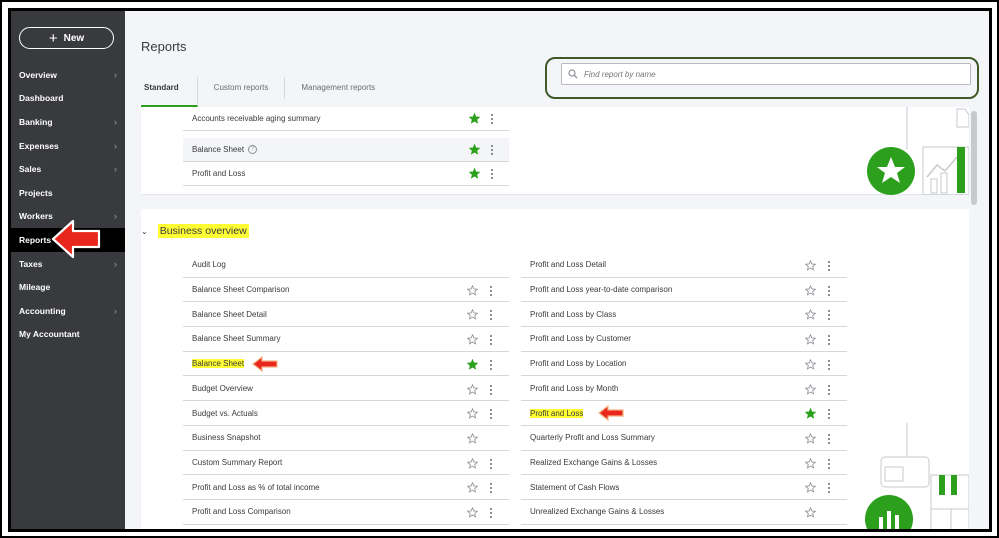  I want to click on report-name-link: Budget Overview, so click(222, 388).